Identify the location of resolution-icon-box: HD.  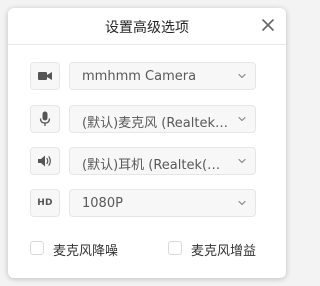
(45, 203).